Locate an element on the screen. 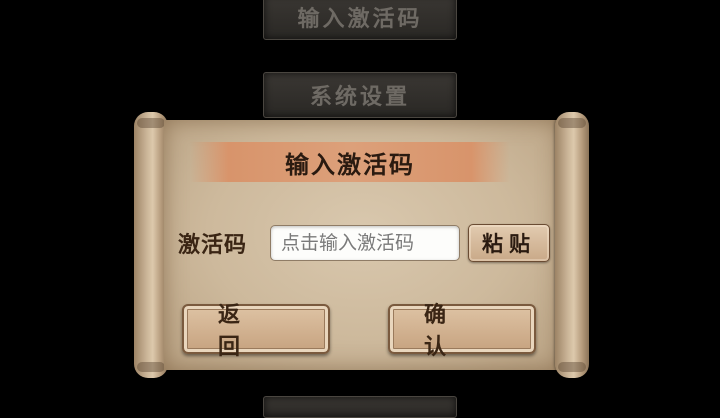 The height and width of the screenshot is (418, 720). menu-button-activate-code: 输入激活码 is located at coordinates (360, 20).